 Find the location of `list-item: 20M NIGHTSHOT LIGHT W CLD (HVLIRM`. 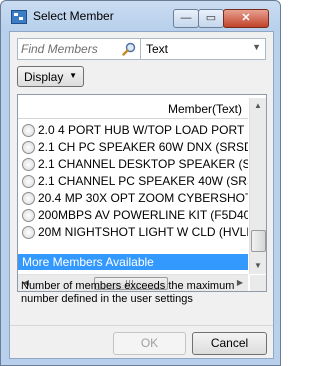

list-item: 20M NIGHTSHOT LIGHT W CLD (HVLIRM is located at coordinates (133, 232).